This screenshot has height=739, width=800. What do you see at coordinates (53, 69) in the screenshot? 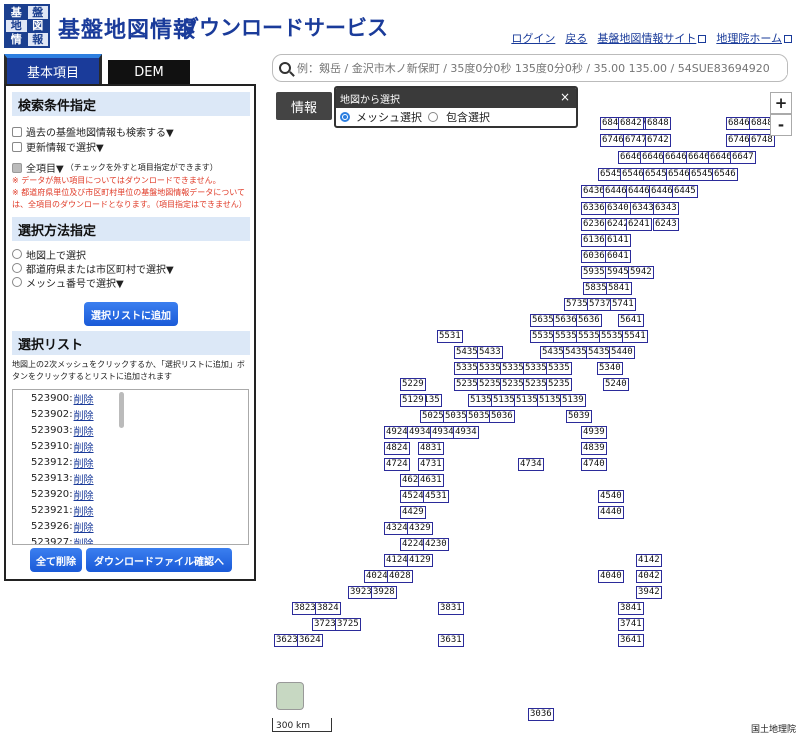
I see `tab-basic-items: 基本項目` at bounding box center [53, 69].